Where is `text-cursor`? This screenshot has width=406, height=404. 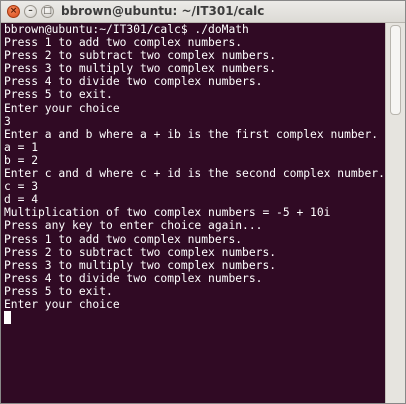
text-cursor is located at coordinates (7, 318).